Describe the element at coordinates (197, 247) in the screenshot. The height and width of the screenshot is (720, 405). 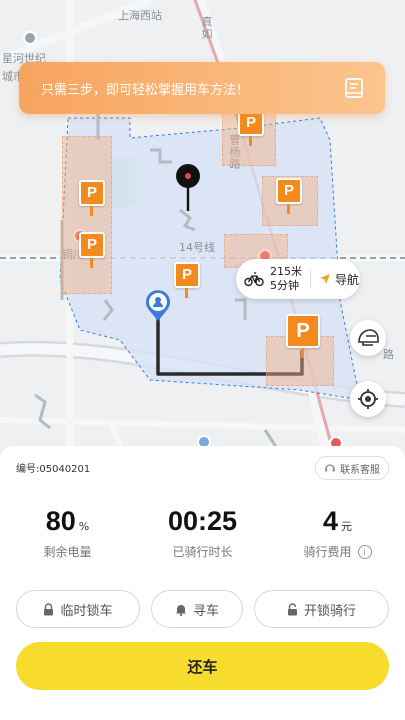
I see `map-label-line14: 14号线` at that location.